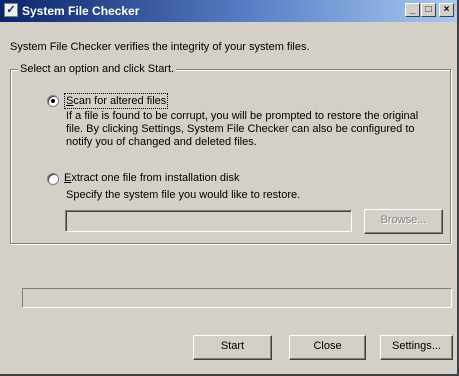 The width and height of the screenshot is (459, 376). I want to click on options-group-label: Select an option and click Start., so click(97, 69).